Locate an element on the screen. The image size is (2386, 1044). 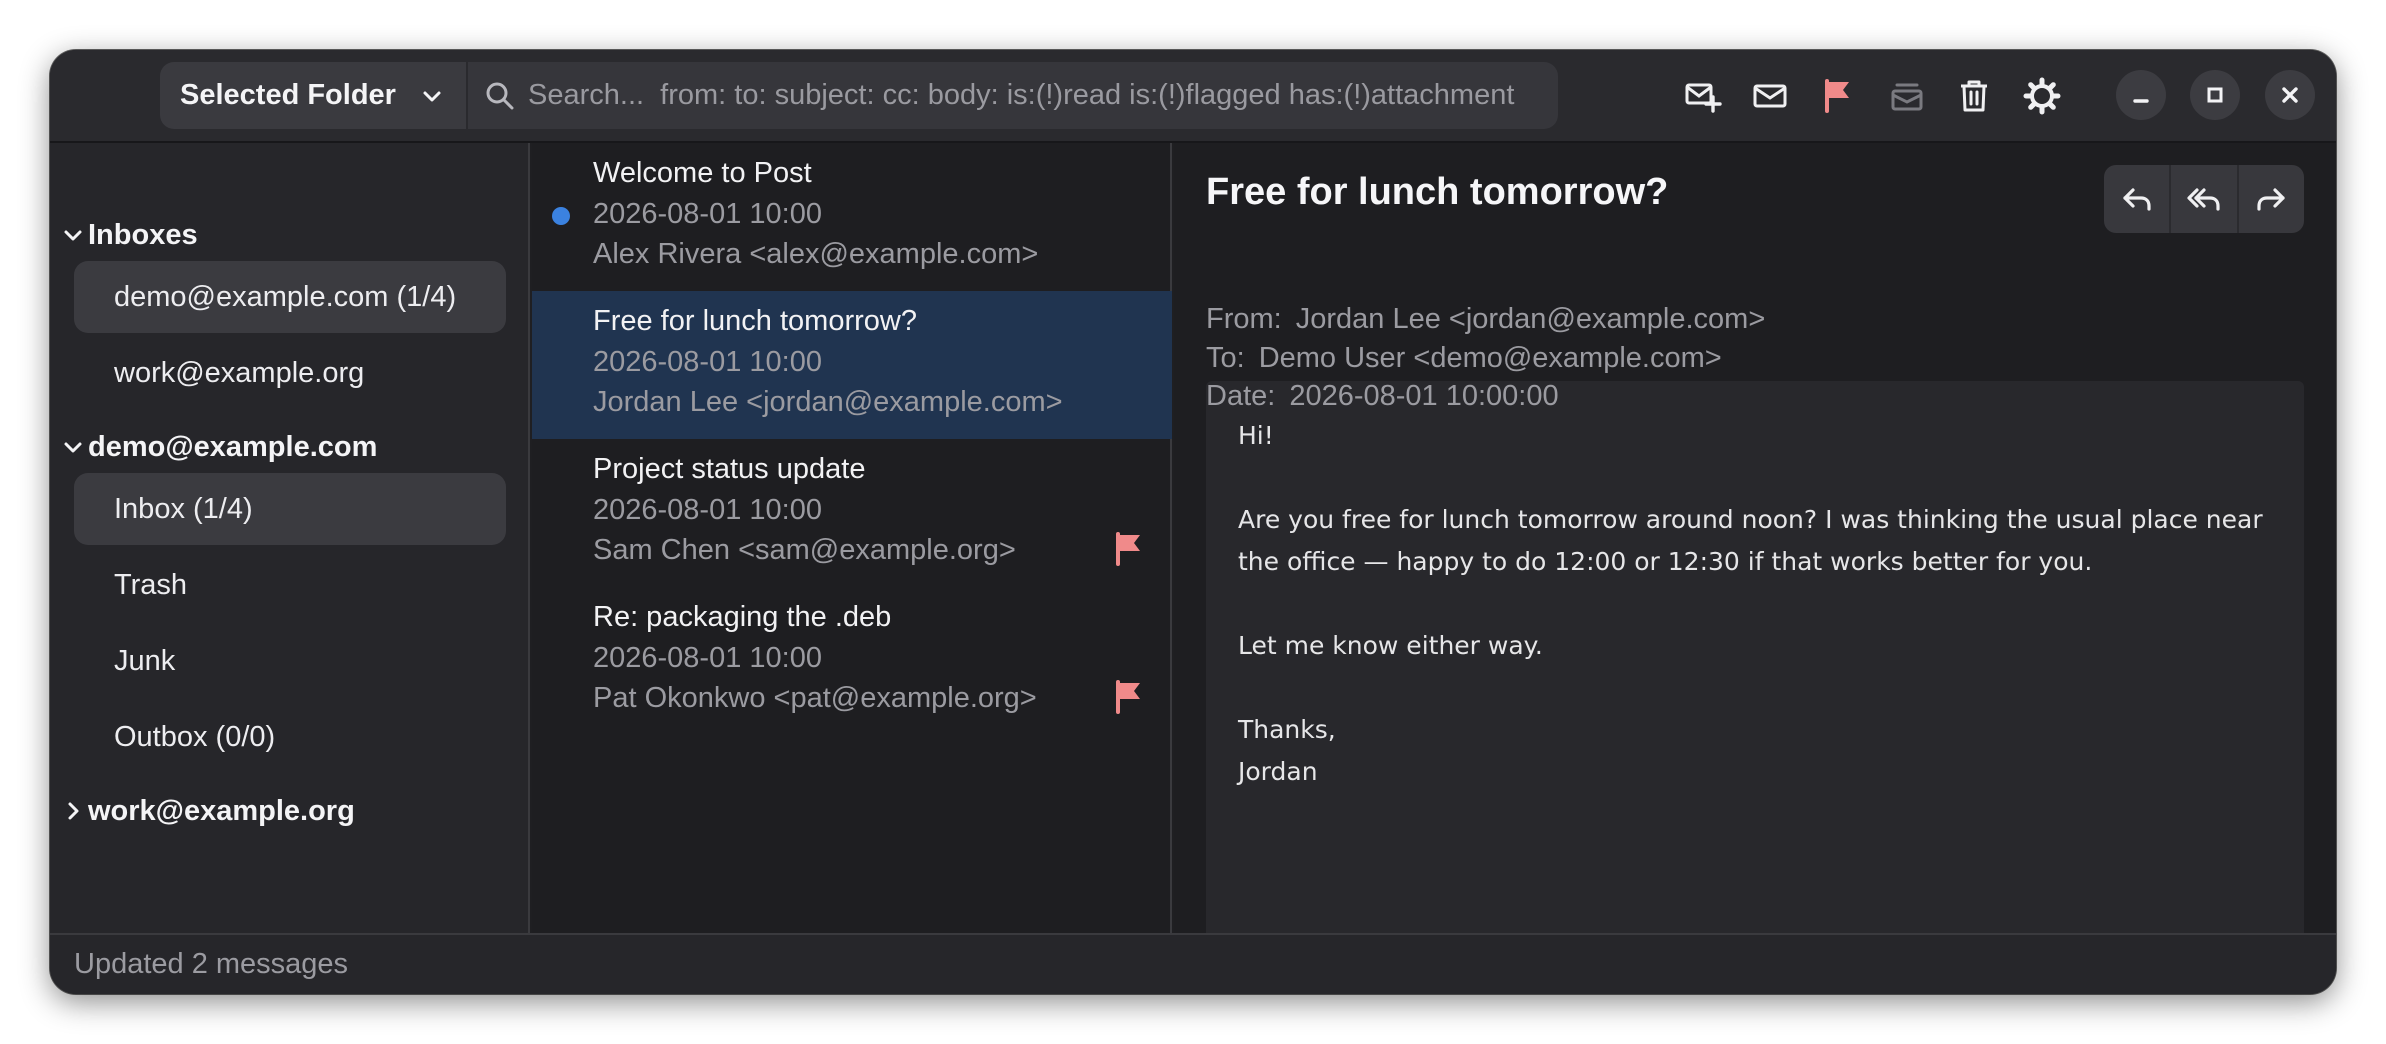
message-subject: Free for lunch tomorrow? is located at coordinates (755, 321).